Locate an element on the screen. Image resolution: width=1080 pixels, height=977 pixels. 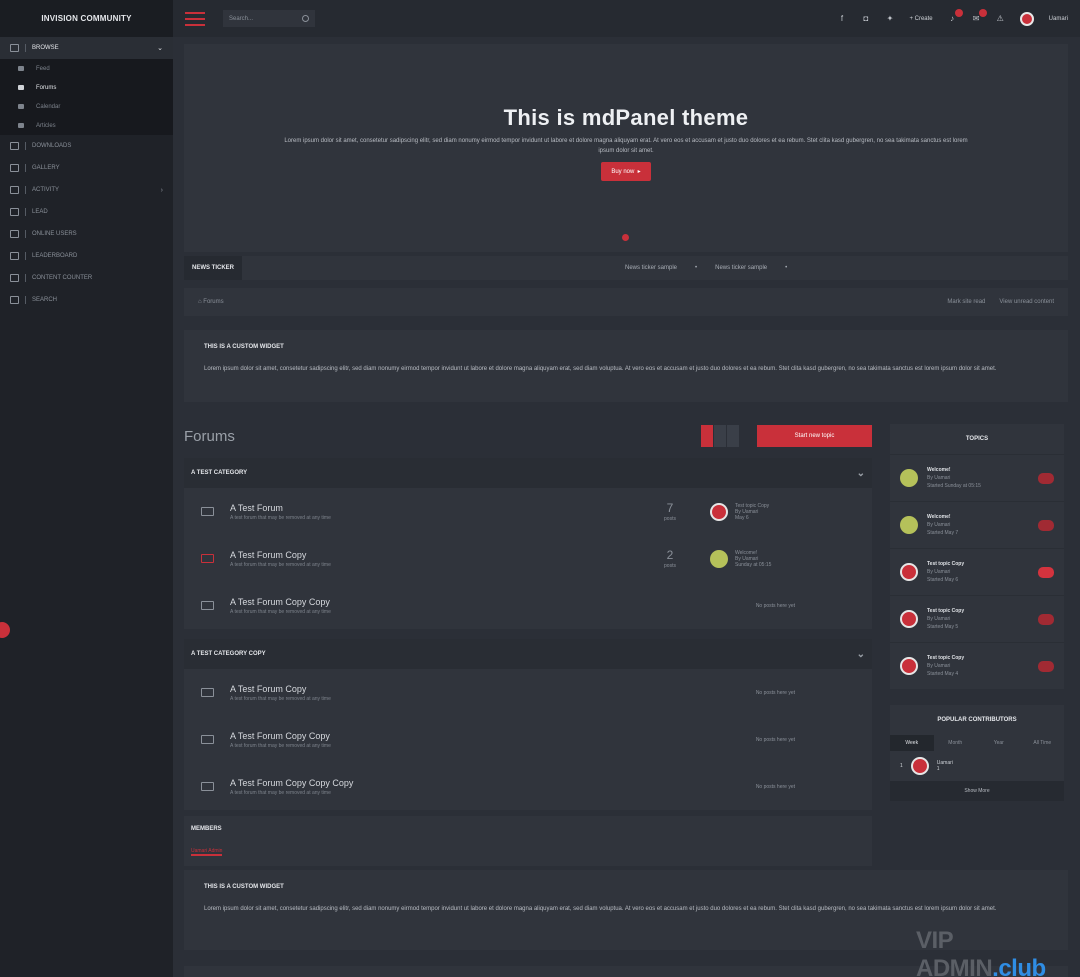
category-header: A TEST CATEGORY COPY ⌄ is located at coordinates (528, 654).